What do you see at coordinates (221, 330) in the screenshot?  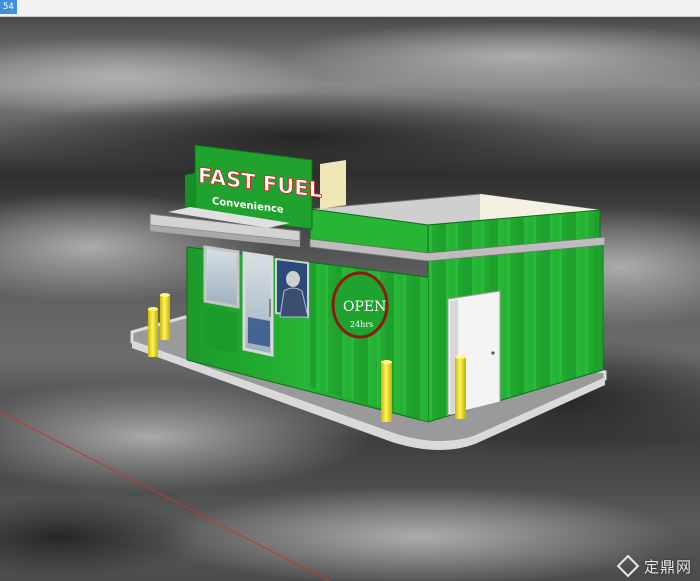 I see `storefront-base-left` at bounding box center [221, 330].